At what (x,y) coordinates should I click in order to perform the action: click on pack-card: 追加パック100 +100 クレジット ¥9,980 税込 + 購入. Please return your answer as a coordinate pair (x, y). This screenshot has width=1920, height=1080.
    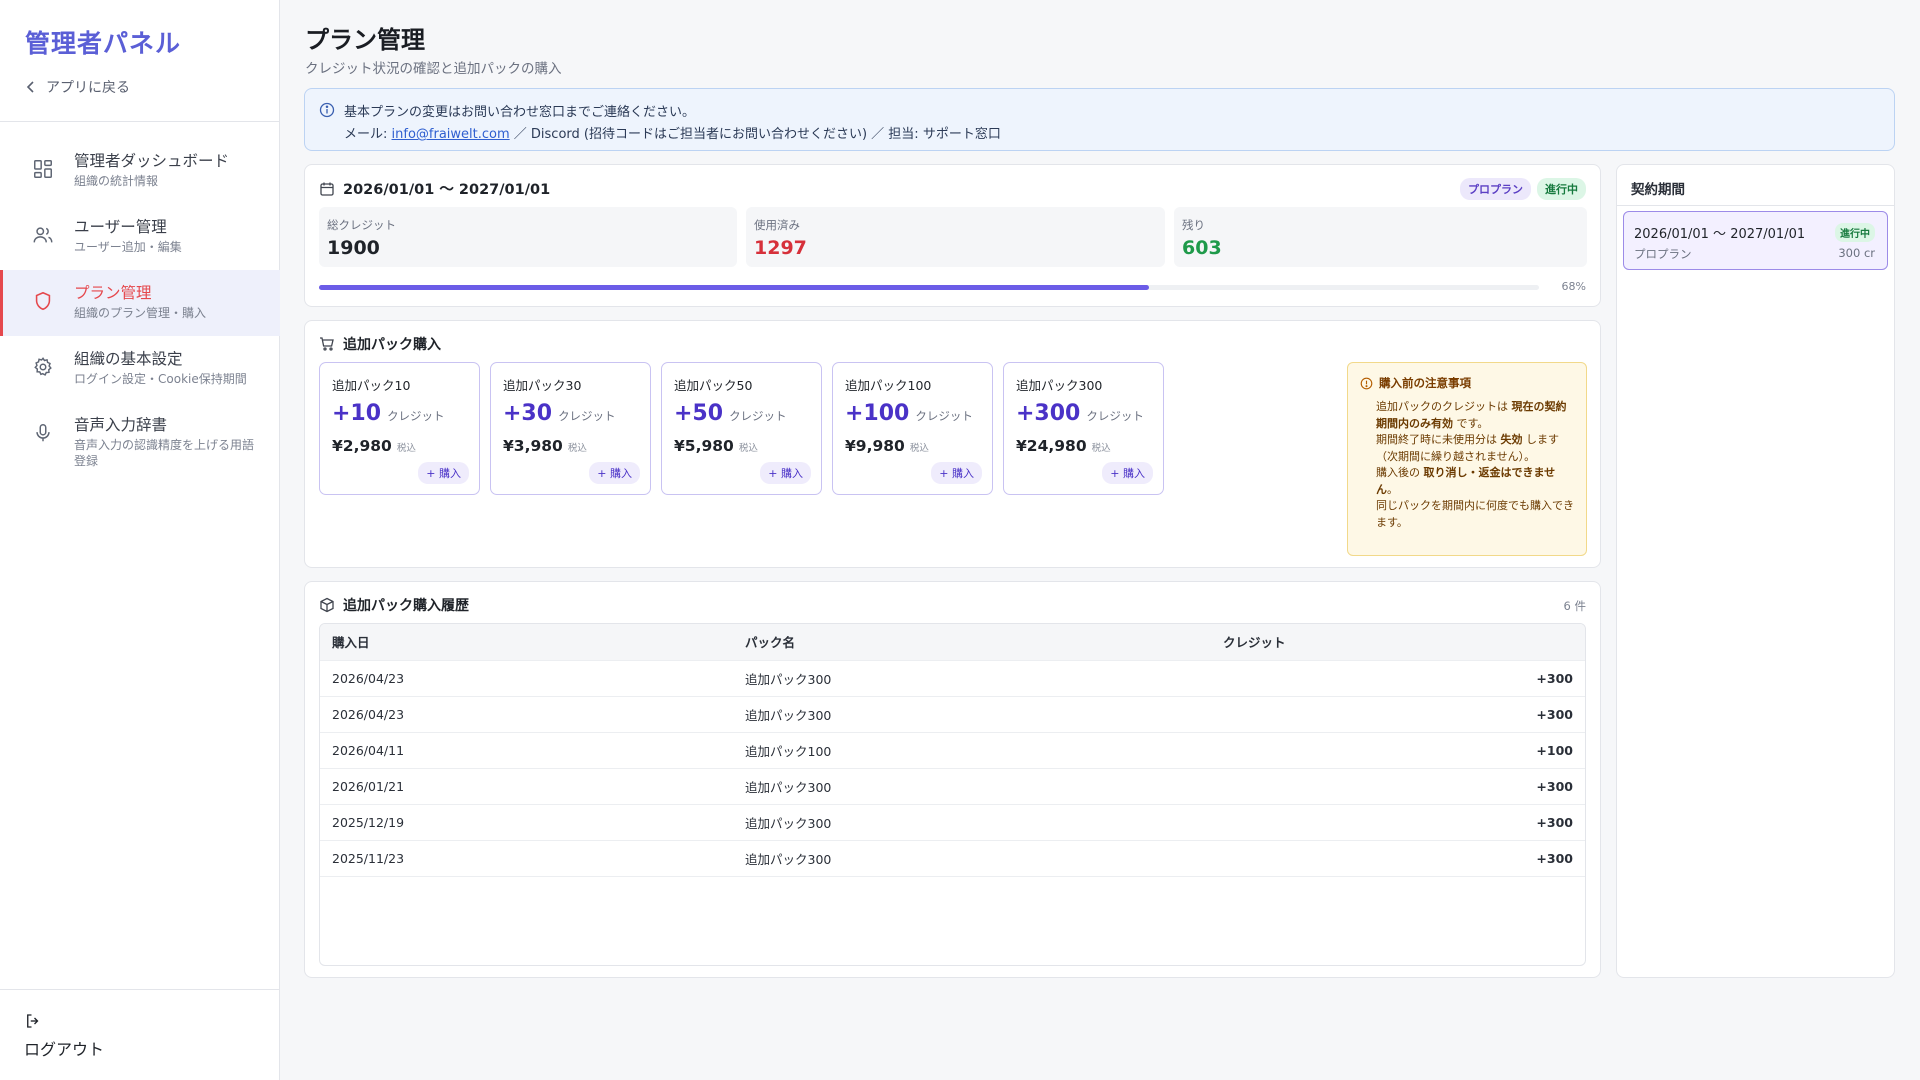
    Looking at the image, I should click on (912, 428).